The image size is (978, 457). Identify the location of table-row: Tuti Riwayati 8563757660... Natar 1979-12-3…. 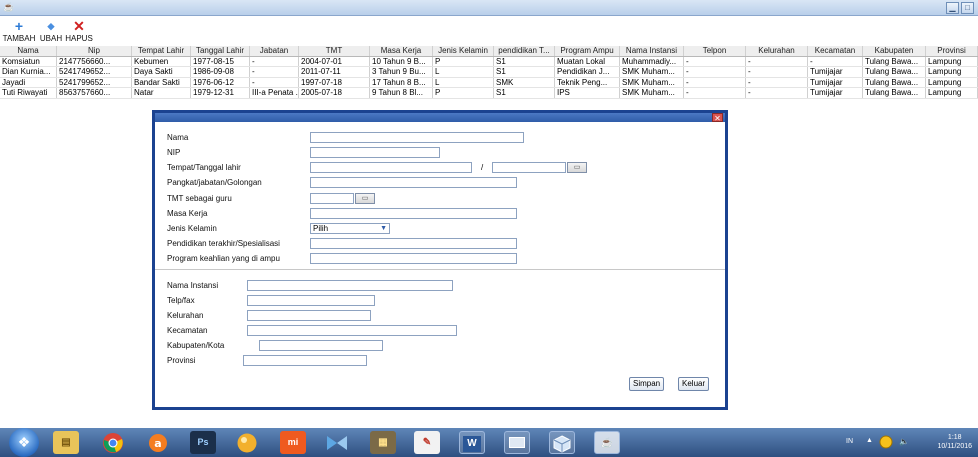
(489, 93).